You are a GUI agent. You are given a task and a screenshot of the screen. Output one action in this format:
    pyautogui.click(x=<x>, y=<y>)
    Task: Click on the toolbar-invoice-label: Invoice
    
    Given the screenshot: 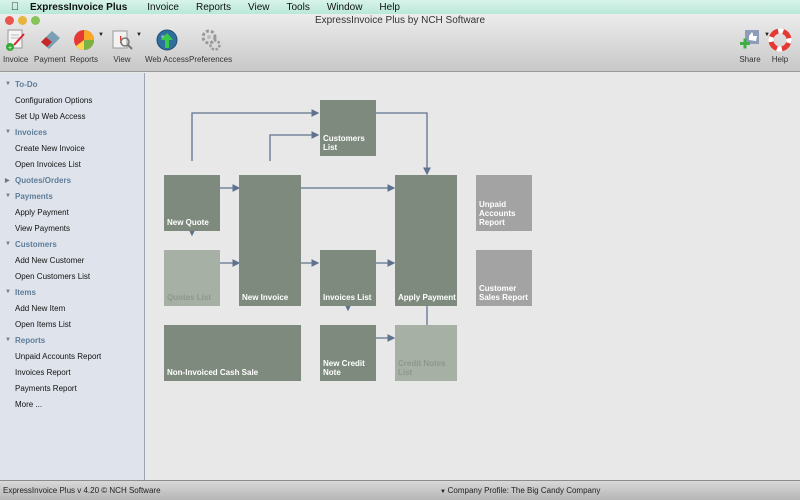 What is the action you would take?
    pyautogui.click(x=16, y=59)
    